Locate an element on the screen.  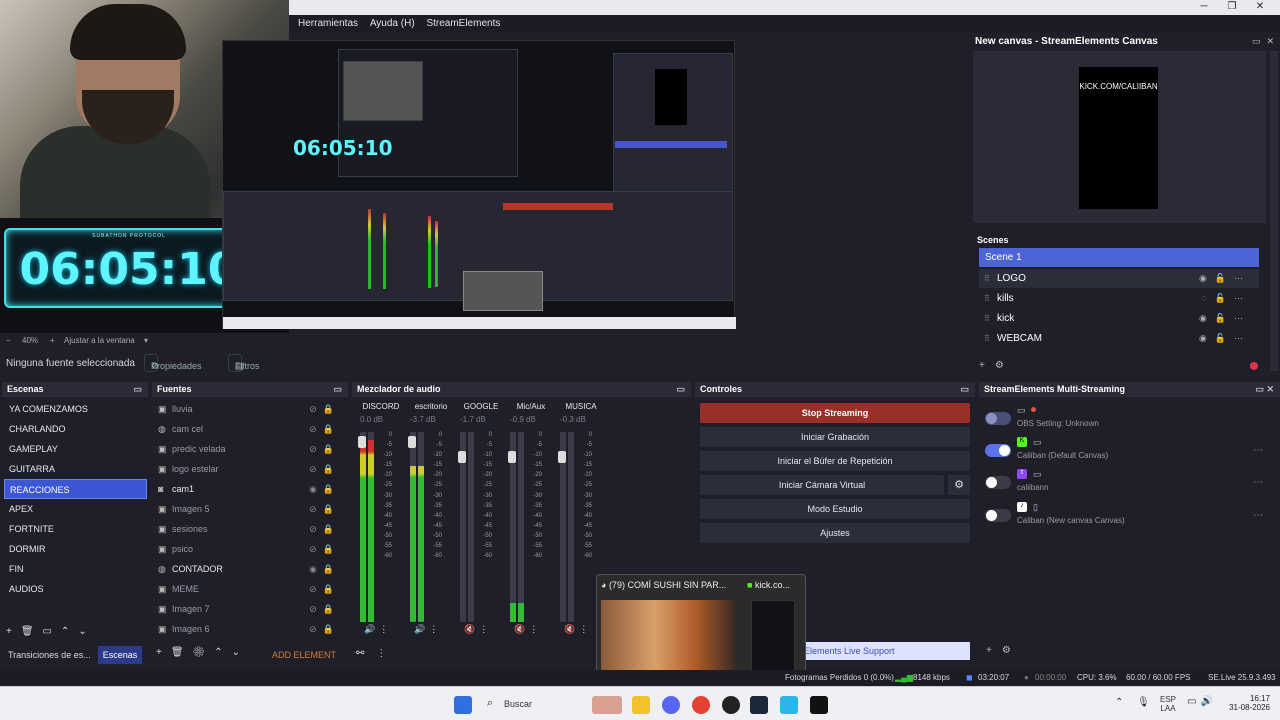
scene-item: APEX is located at coordinates (75, 509).